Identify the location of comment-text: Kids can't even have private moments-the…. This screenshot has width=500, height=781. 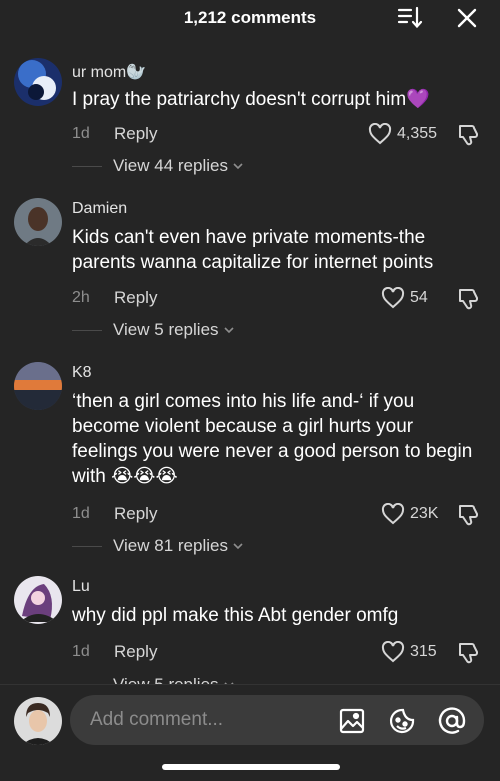
(253, 250).